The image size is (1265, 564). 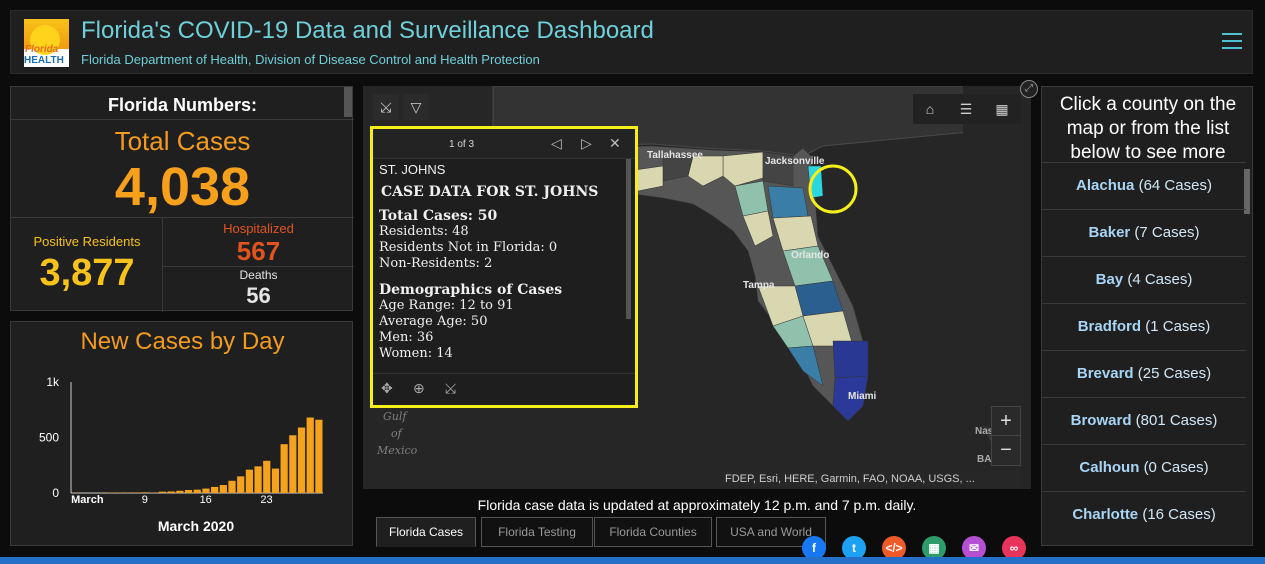 I want to click on county-case-count: (801 Cases), so click(x=1176, y=420).